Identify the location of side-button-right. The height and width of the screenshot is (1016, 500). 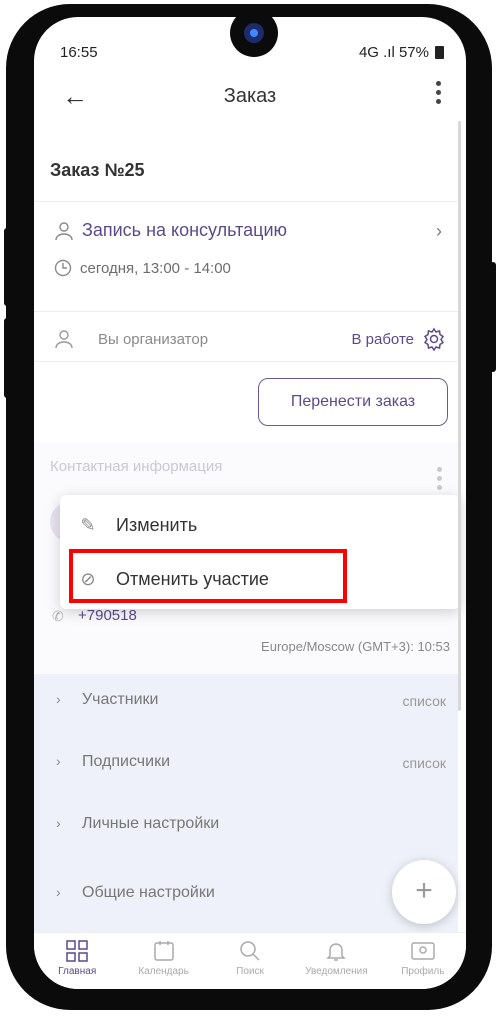
(493, 317).